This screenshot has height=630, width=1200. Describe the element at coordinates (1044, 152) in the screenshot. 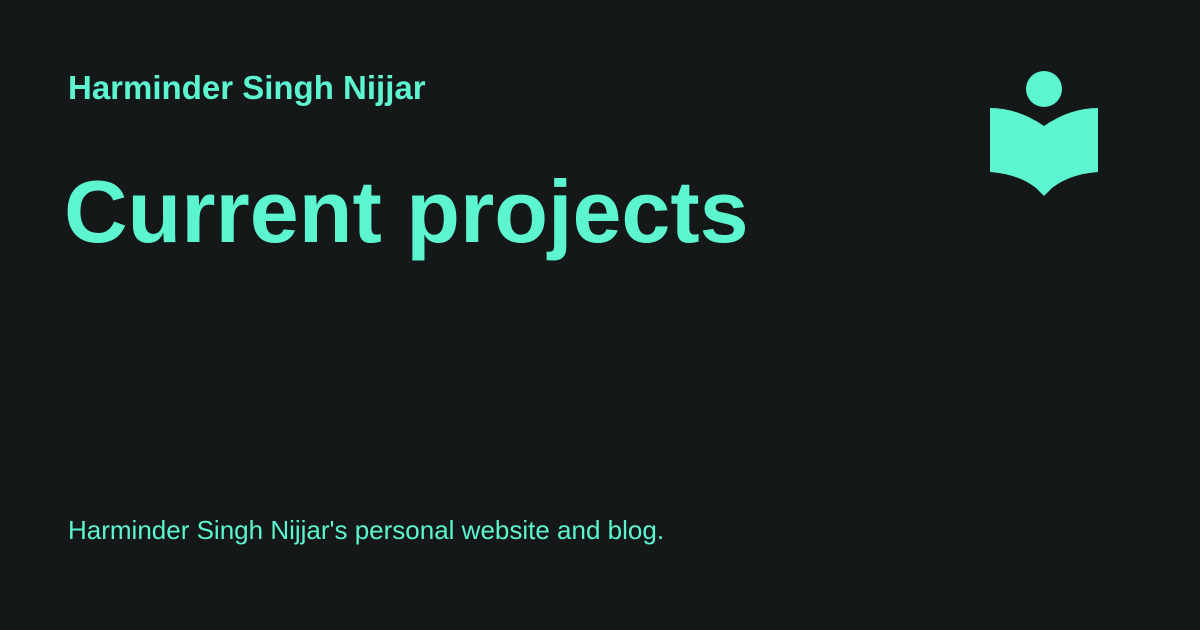

I see `open-book` at that location.